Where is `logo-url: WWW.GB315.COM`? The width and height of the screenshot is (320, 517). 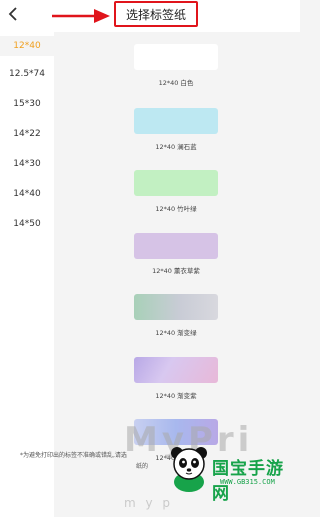 logo-url: WWW.GB315.COM is located at coordinates (247, 482).